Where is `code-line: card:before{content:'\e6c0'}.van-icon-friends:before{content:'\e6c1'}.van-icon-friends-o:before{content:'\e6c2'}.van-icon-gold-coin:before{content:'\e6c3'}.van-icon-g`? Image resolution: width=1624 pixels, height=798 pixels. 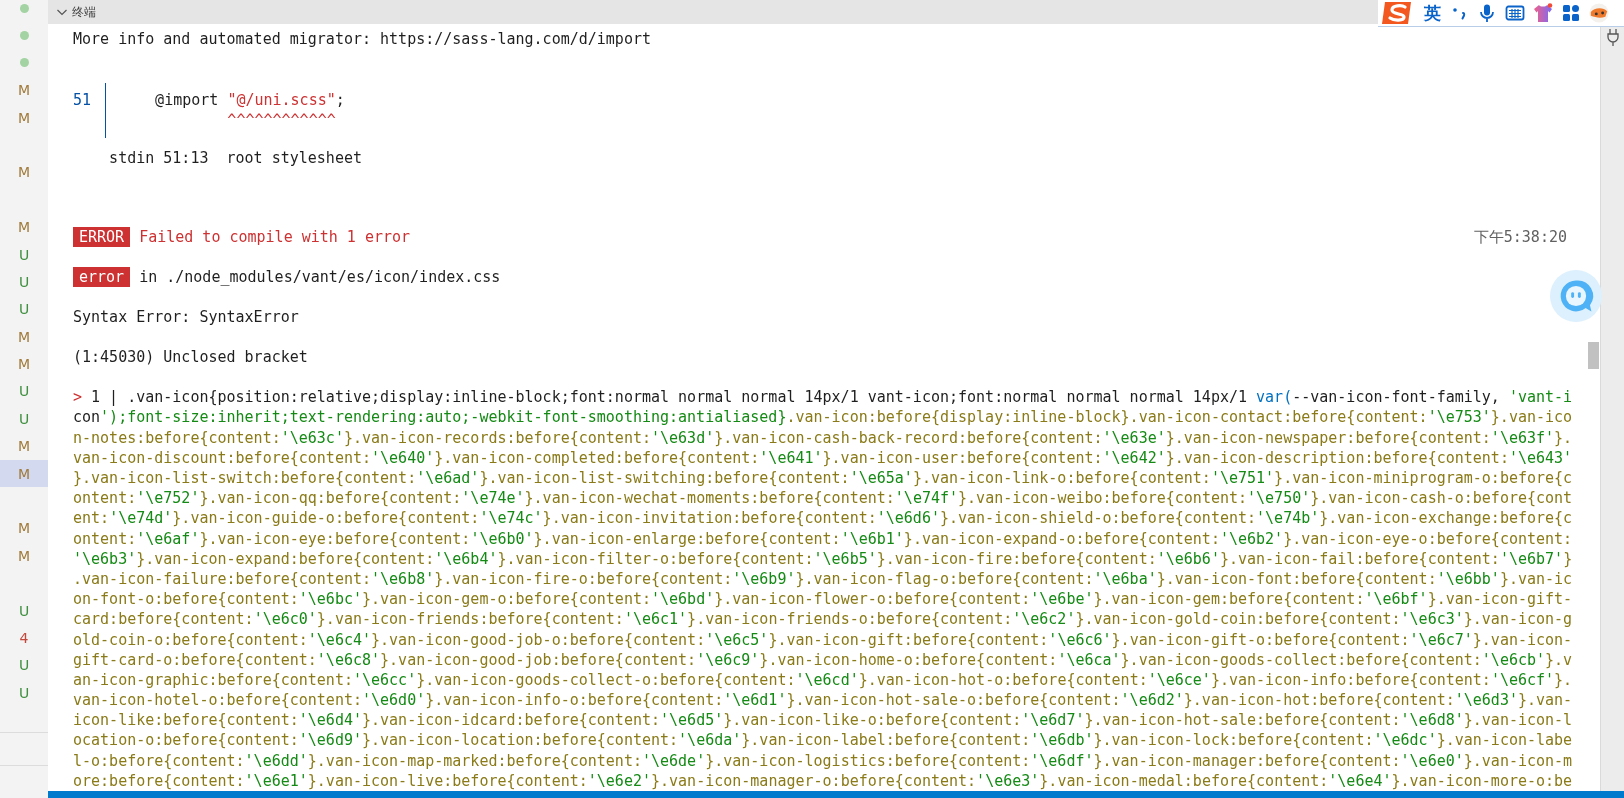 code-line: card:before{content:'\e6c0'}.van-icon-friends:before{content:'\e6c1'}.van-icon-friends-o:before{content:'\e6c2'}.van-icon-gold-coin:before{content:'\e6c3'}.van-icon-g is located at coordinates (823, 619).